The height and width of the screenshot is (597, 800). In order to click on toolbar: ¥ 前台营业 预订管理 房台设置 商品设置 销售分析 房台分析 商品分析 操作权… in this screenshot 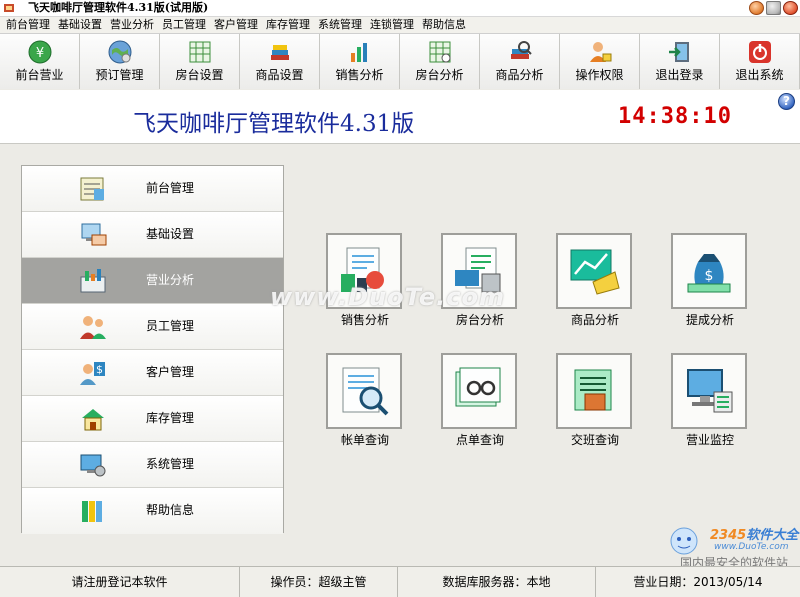, I will do `click(400, 61)`.